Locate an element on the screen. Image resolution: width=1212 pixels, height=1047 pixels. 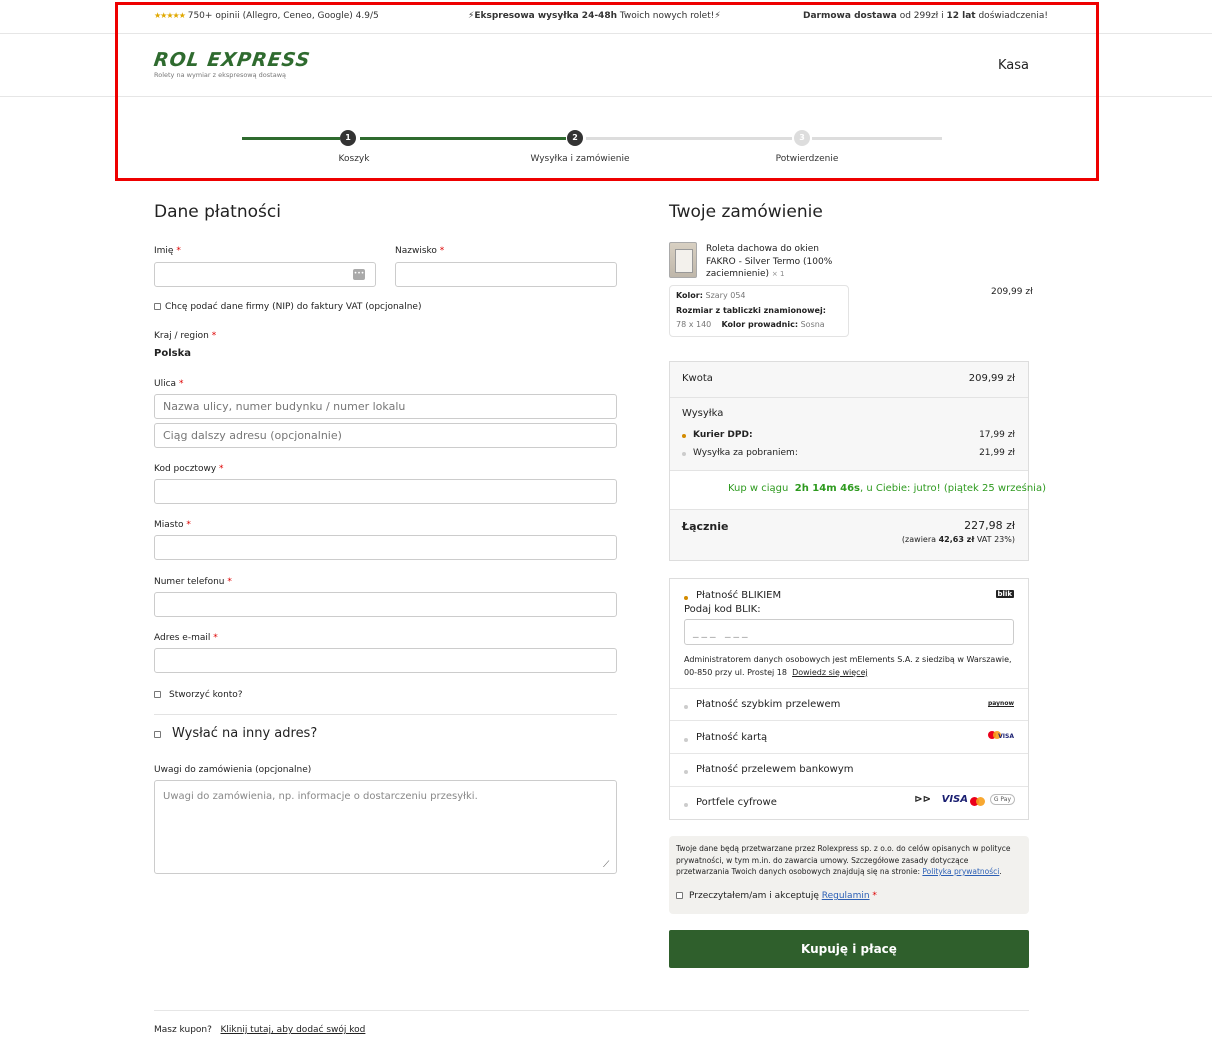
password-manager-icon: ••• is located at coordinates (359, 274).